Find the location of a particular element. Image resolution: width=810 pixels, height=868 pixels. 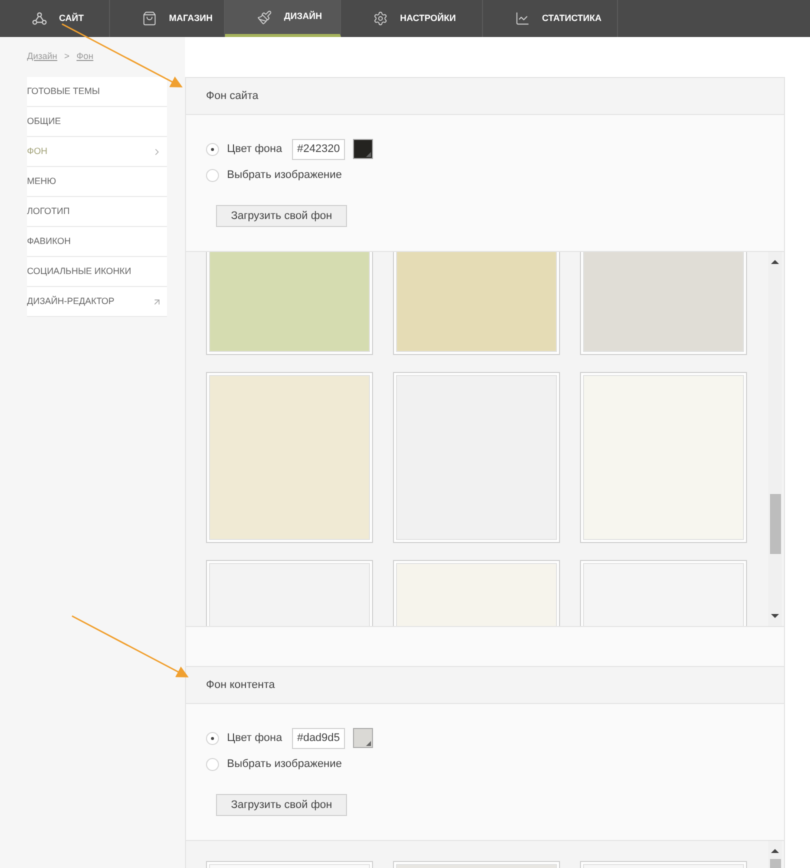

sidebar-item: ОБЩИЕ is located at coordinates (97, 122).